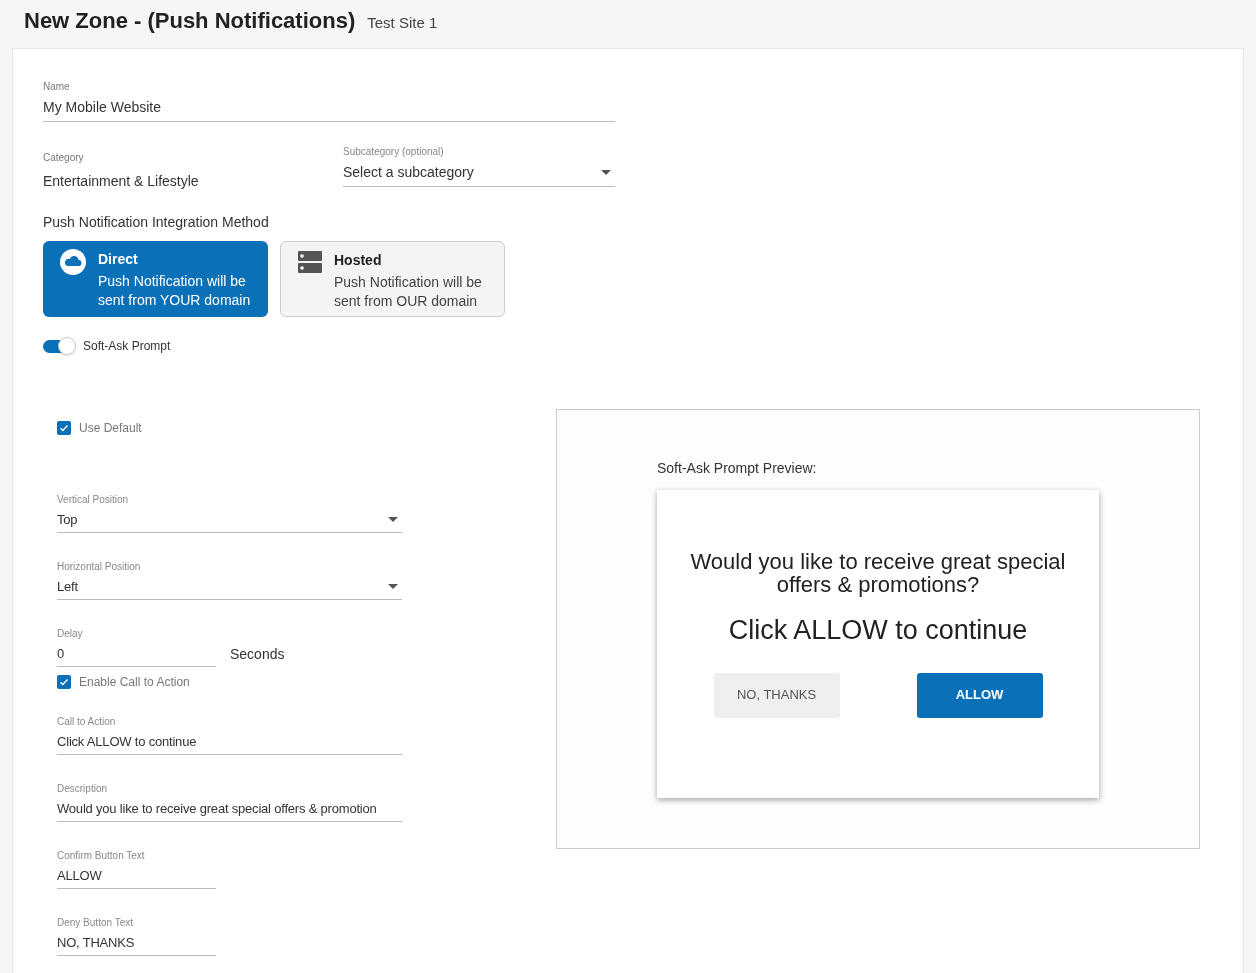  I want to click on site-name: Test Site 1, so click(402, 23).